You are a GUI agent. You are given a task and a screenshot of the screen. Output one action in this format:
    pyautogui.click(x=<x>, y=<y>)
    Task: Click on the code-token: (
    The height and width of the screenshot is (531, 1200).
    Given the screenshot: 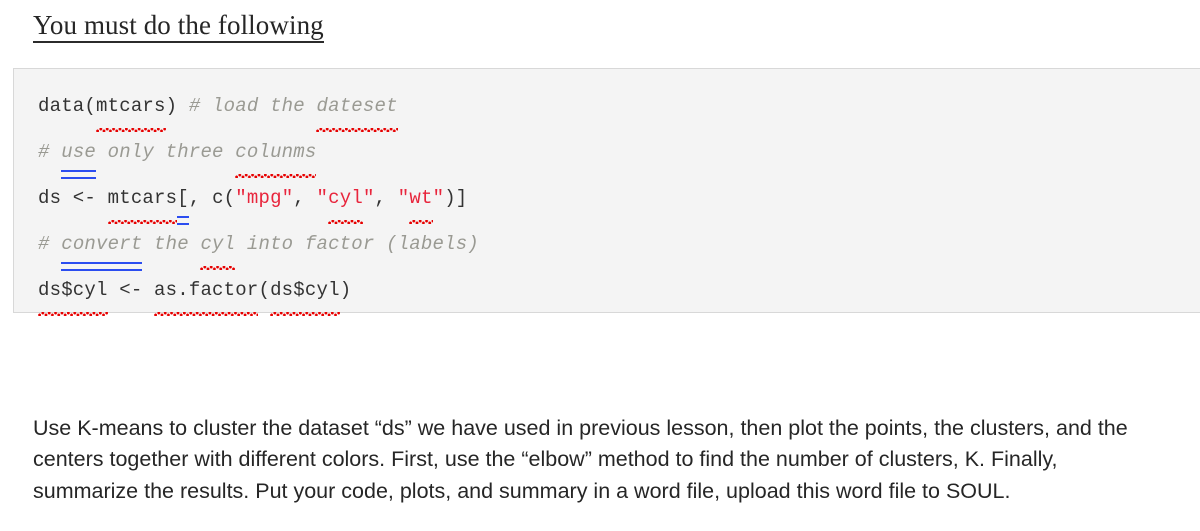 What is the action you would take?
    pyautogui.click(x=264, y=290)
    